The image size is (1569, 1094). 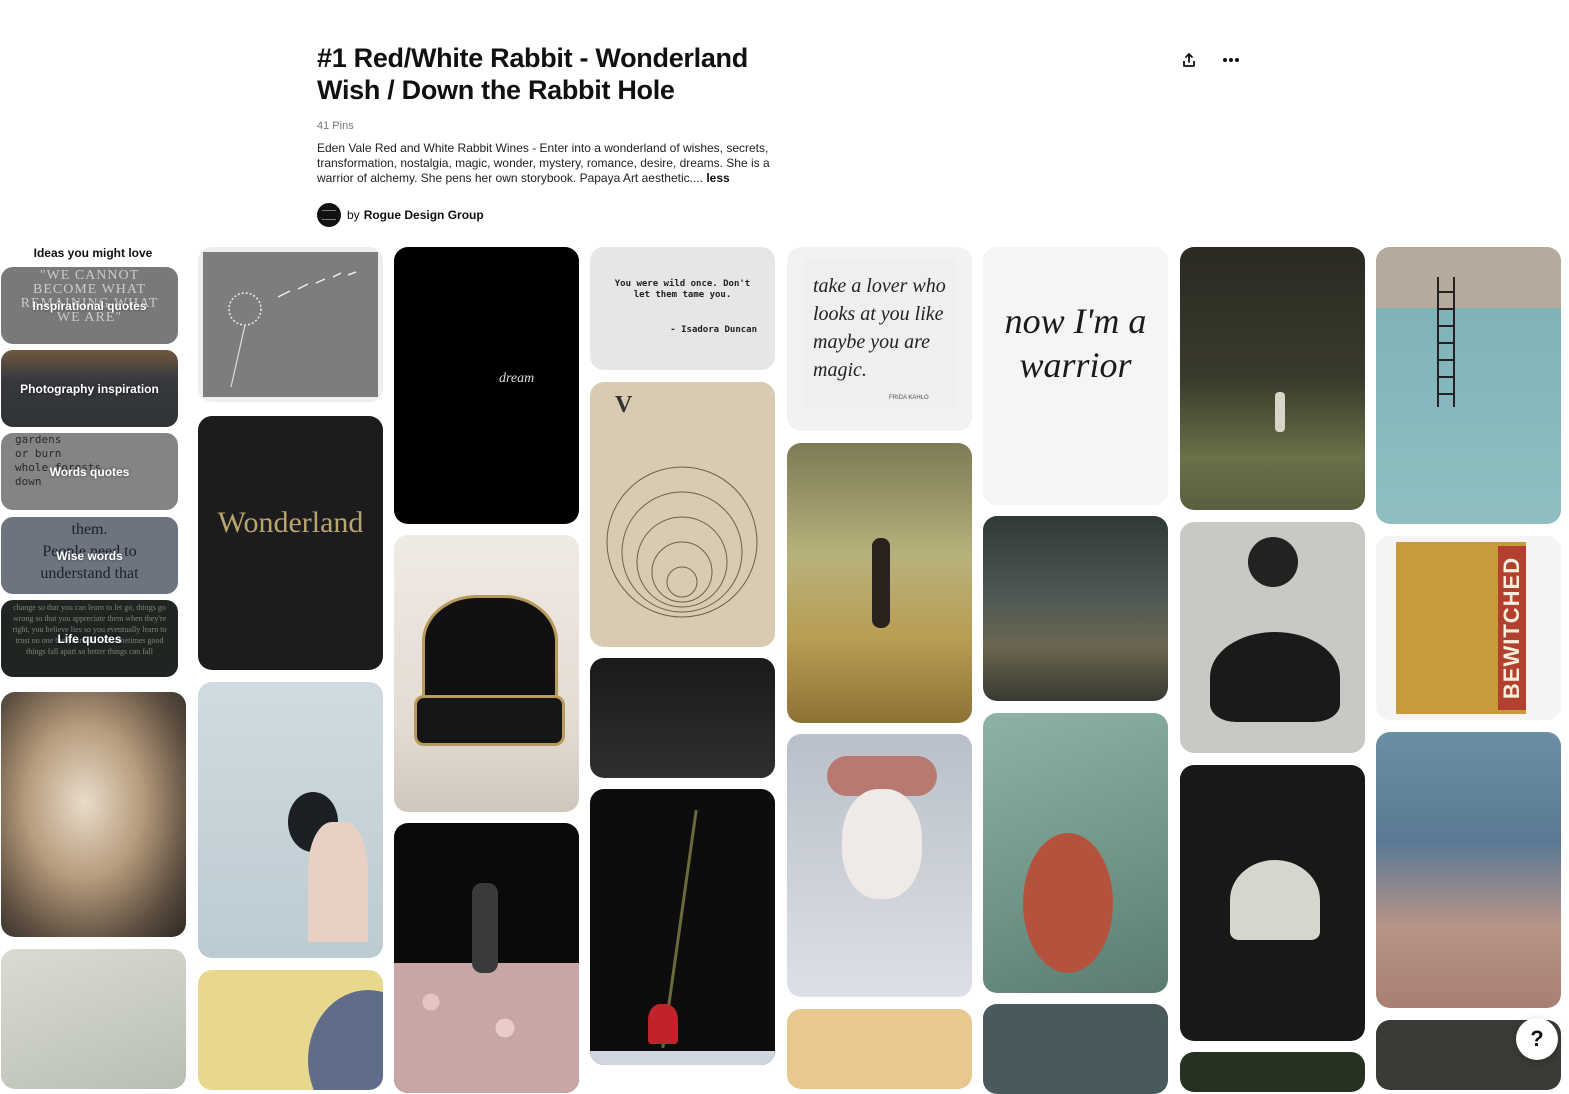 I want to click on help-button: ?, so click(x=1537, y=1039).